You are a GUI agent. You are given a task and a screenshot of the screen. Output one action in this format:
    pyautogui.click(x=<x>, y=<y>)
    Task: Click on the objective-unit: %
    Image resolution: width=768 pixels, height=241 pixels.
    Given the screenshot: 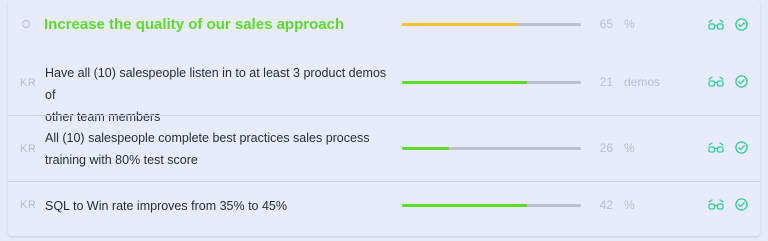 What is the action you would take?
    pyautogui.click(x=629, y=24)
    